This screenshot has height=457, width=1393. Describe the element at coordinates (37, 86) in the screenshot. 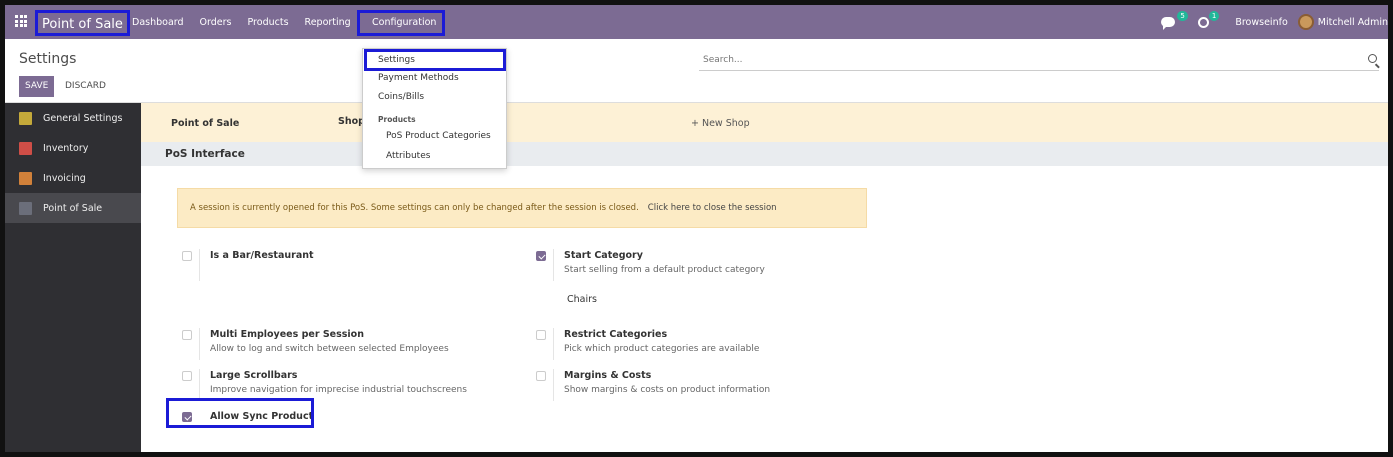

I see `save-button: SAVE` at that location.